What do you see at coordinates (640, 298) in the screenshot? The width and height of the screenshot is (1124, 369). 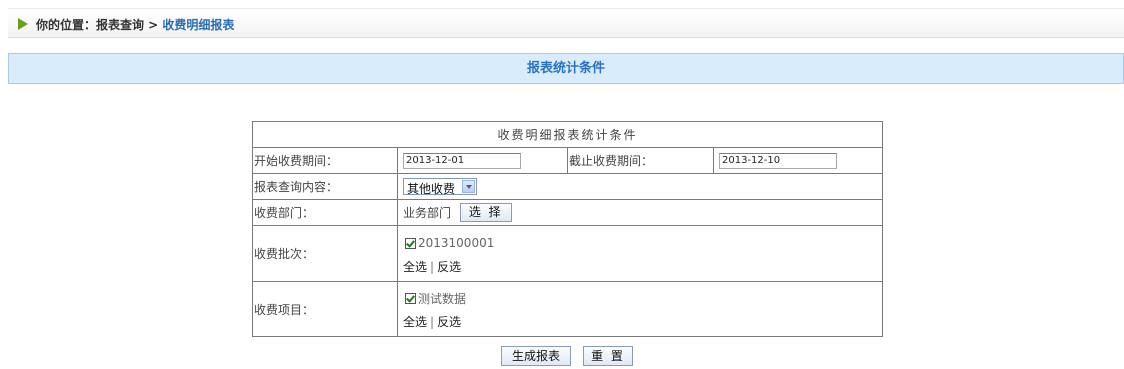 I see `item-option: 测试数据` at bounding box center [640, 298].